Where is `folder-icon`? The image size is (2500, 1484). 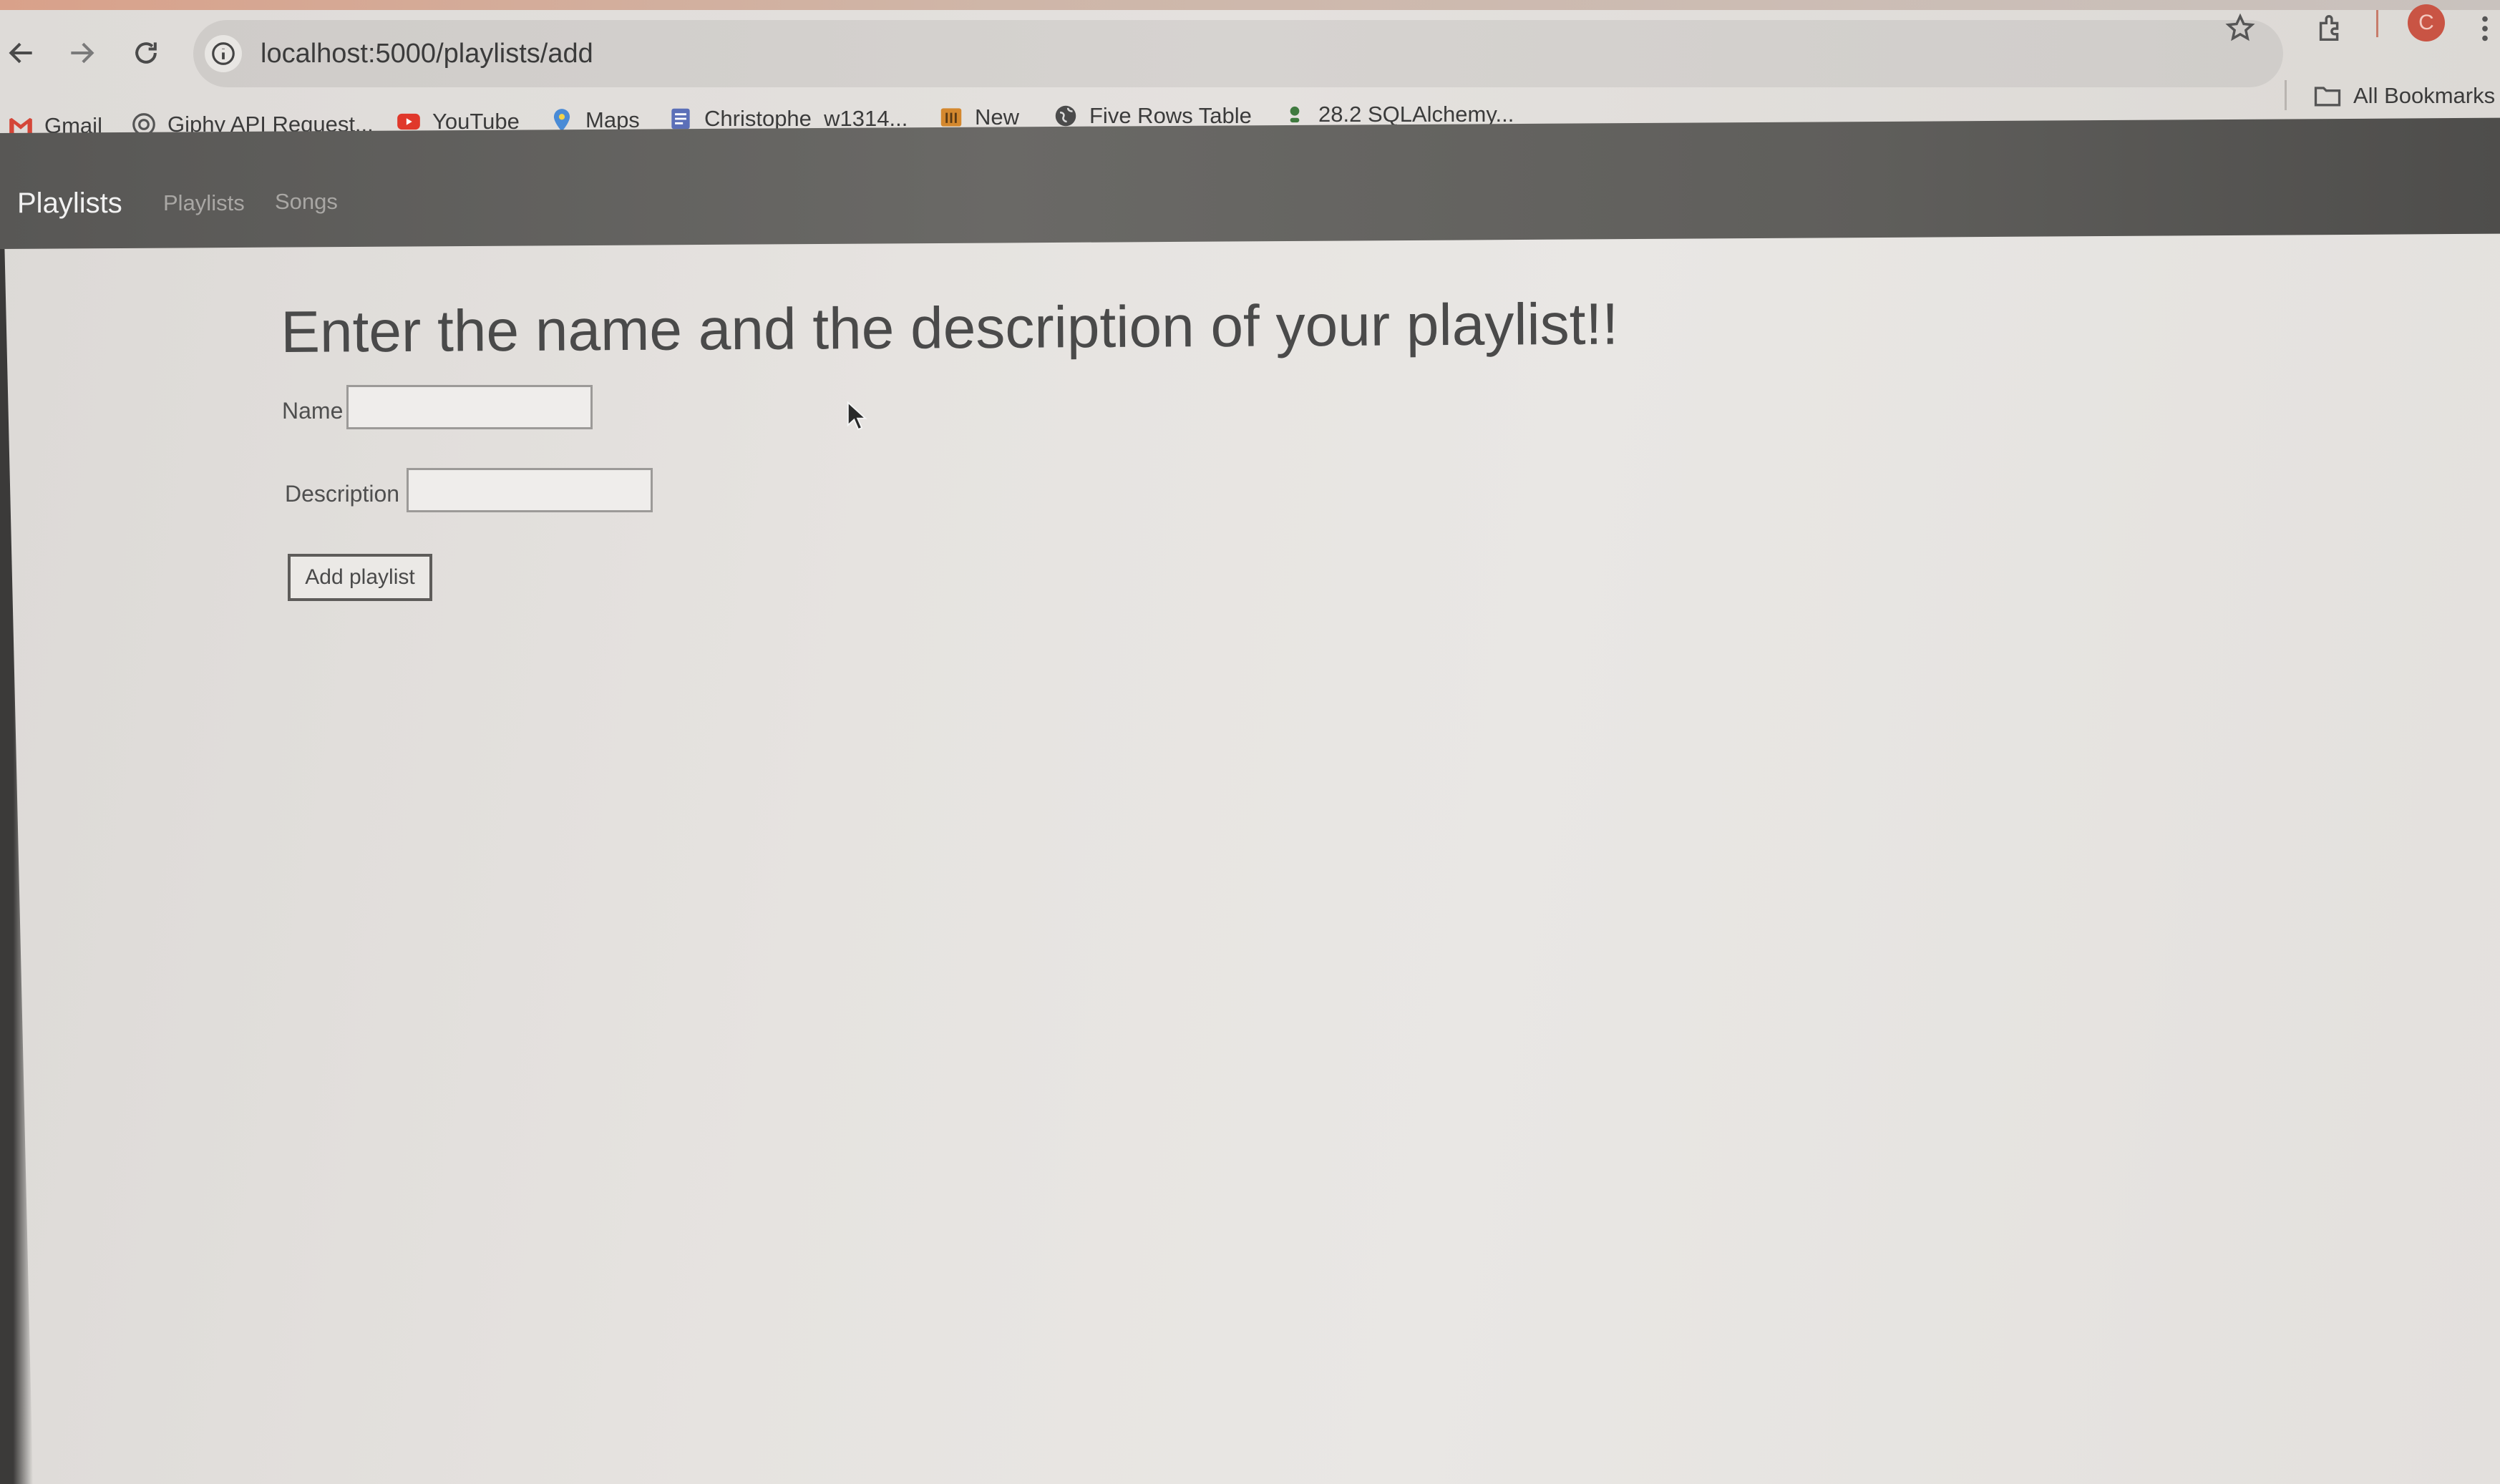
folder-icon is located at coordinates (2327, 97).